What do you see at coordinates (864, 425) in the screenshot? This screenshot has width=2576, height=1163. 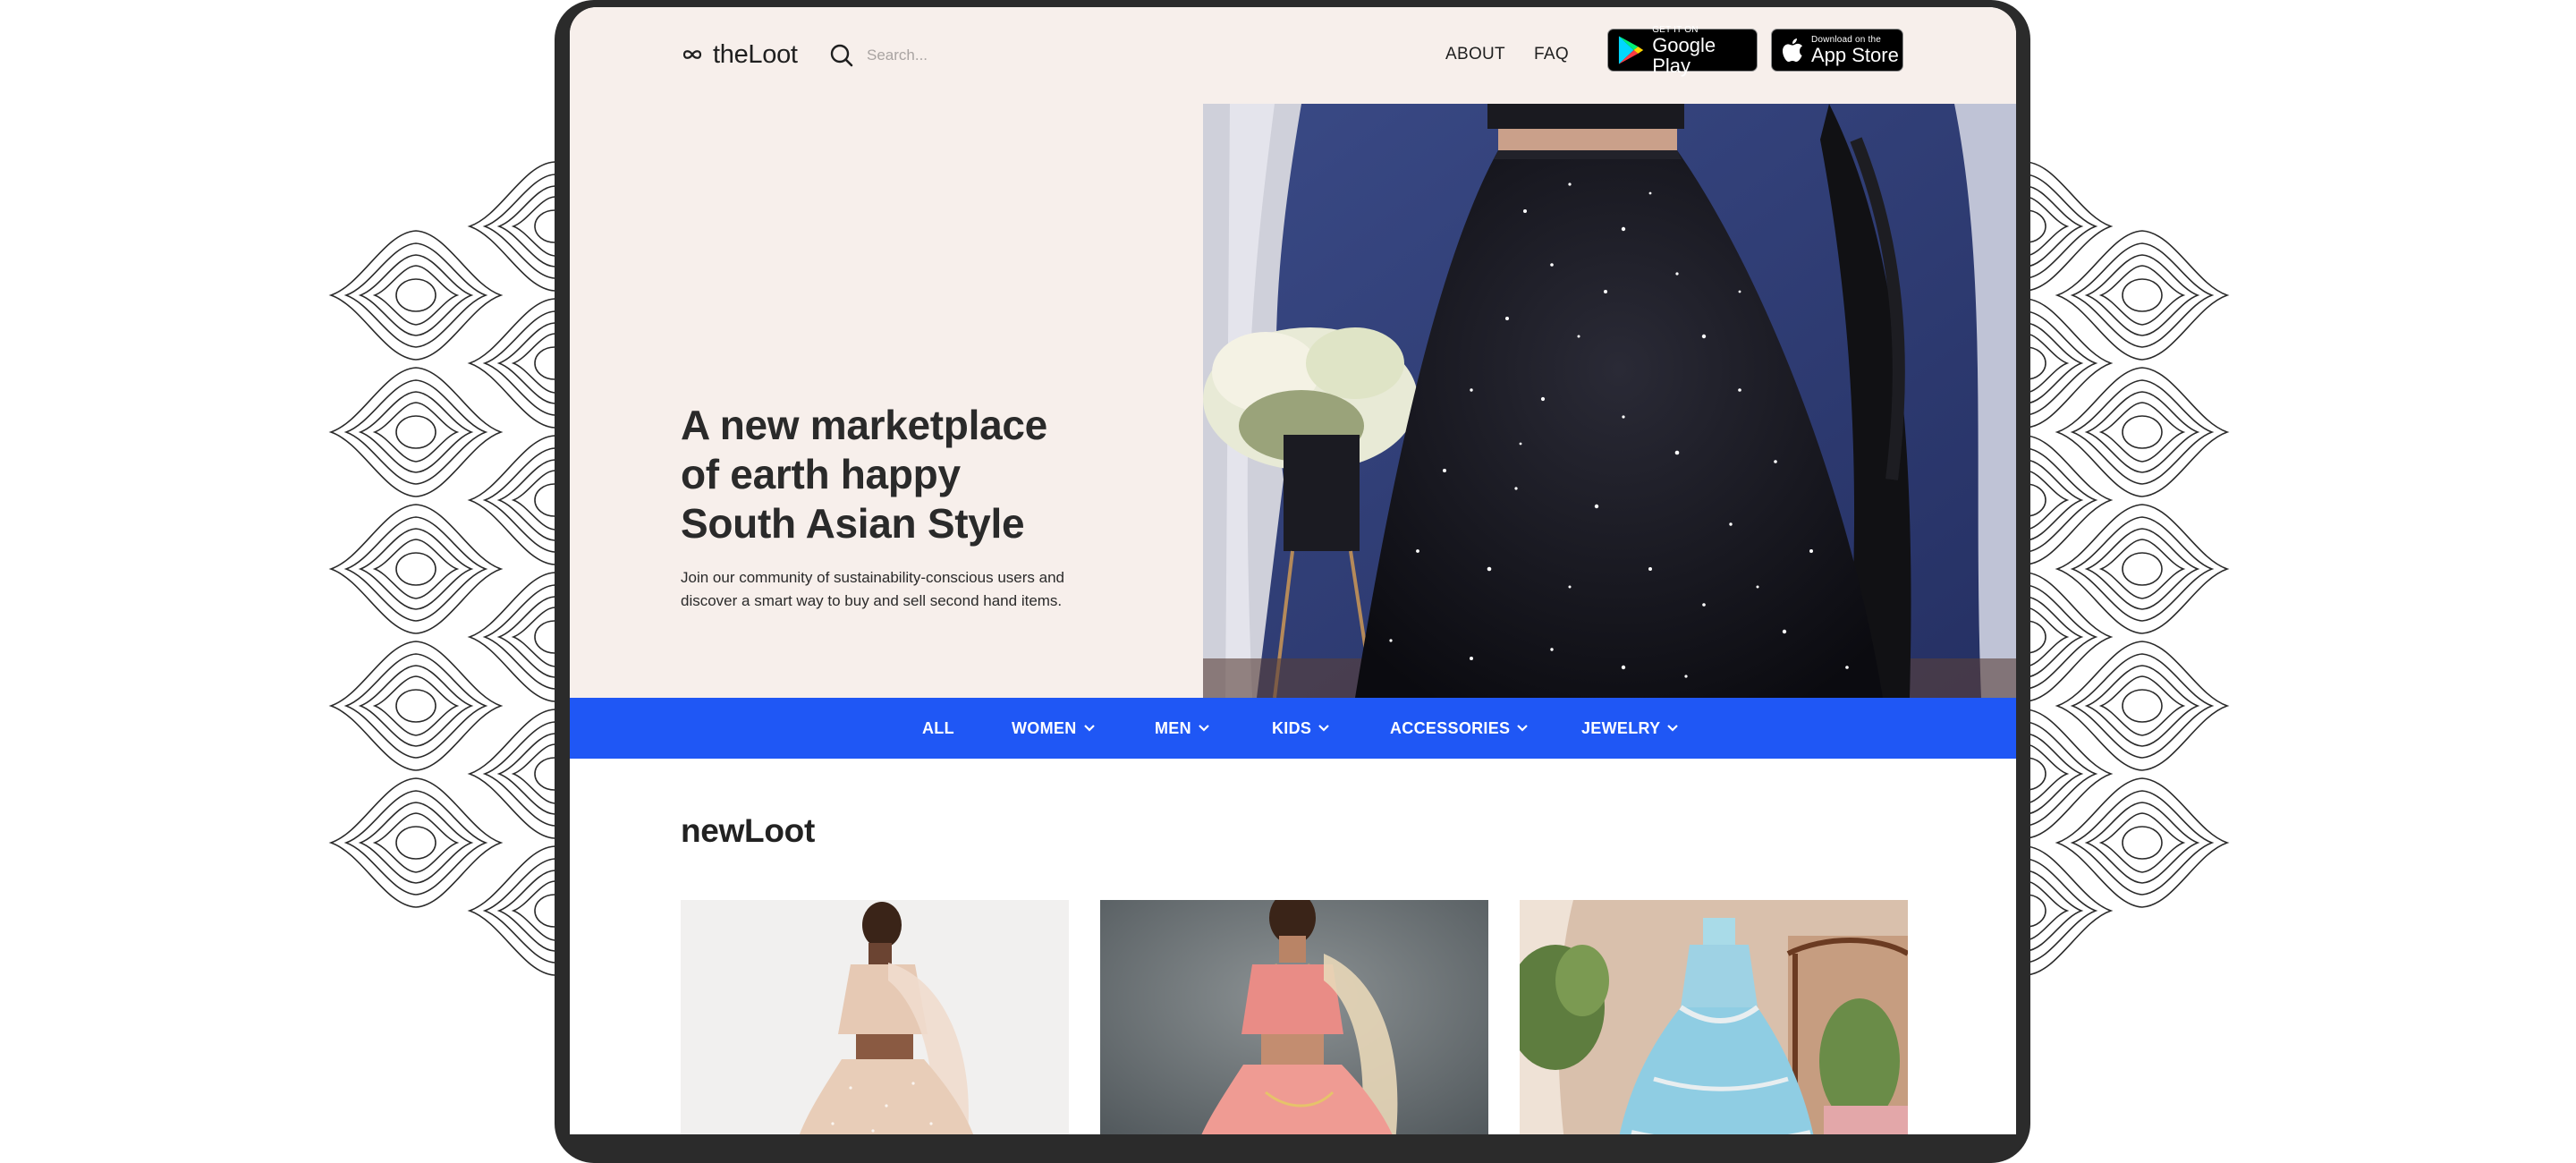 I see `hero-title-line: A new marketplace` at bounding box center [864, 425].